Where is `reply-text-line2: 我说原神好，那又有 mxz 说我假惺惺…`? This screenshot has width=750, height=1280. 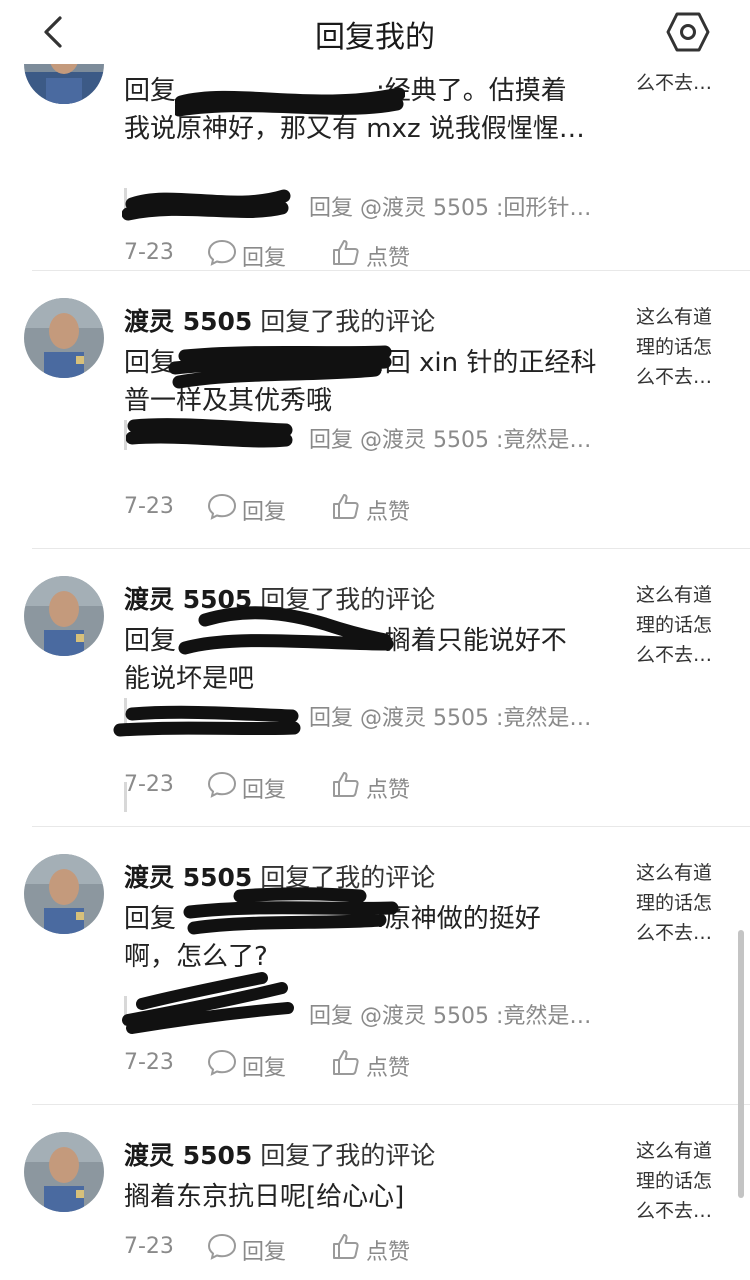
reply-text-line2: 我说原神好，那又有 mxz 说我假惺惺… is located at coordinates (354, 129).